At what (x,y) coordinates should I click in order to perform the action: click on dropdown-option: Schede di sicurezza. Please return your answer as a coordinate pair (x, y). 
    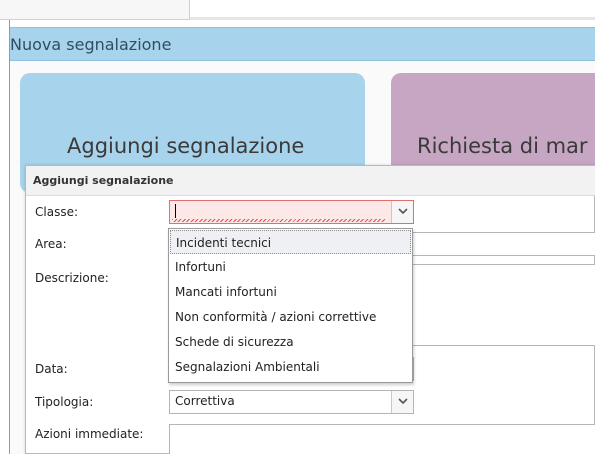
    Looking at the image, I should click on (290, 342).